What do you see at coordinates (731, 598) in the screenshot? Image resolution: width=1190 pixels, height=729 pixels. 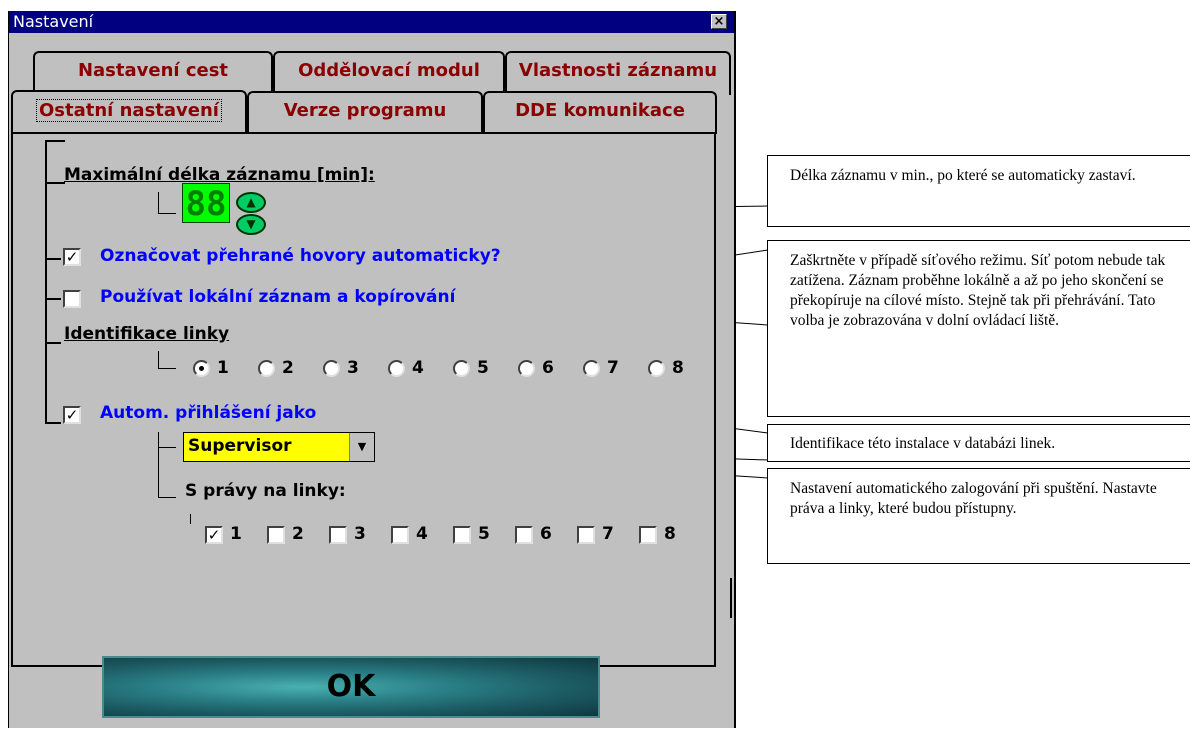 I see `panel-edge` at bounding box center [731, 598].